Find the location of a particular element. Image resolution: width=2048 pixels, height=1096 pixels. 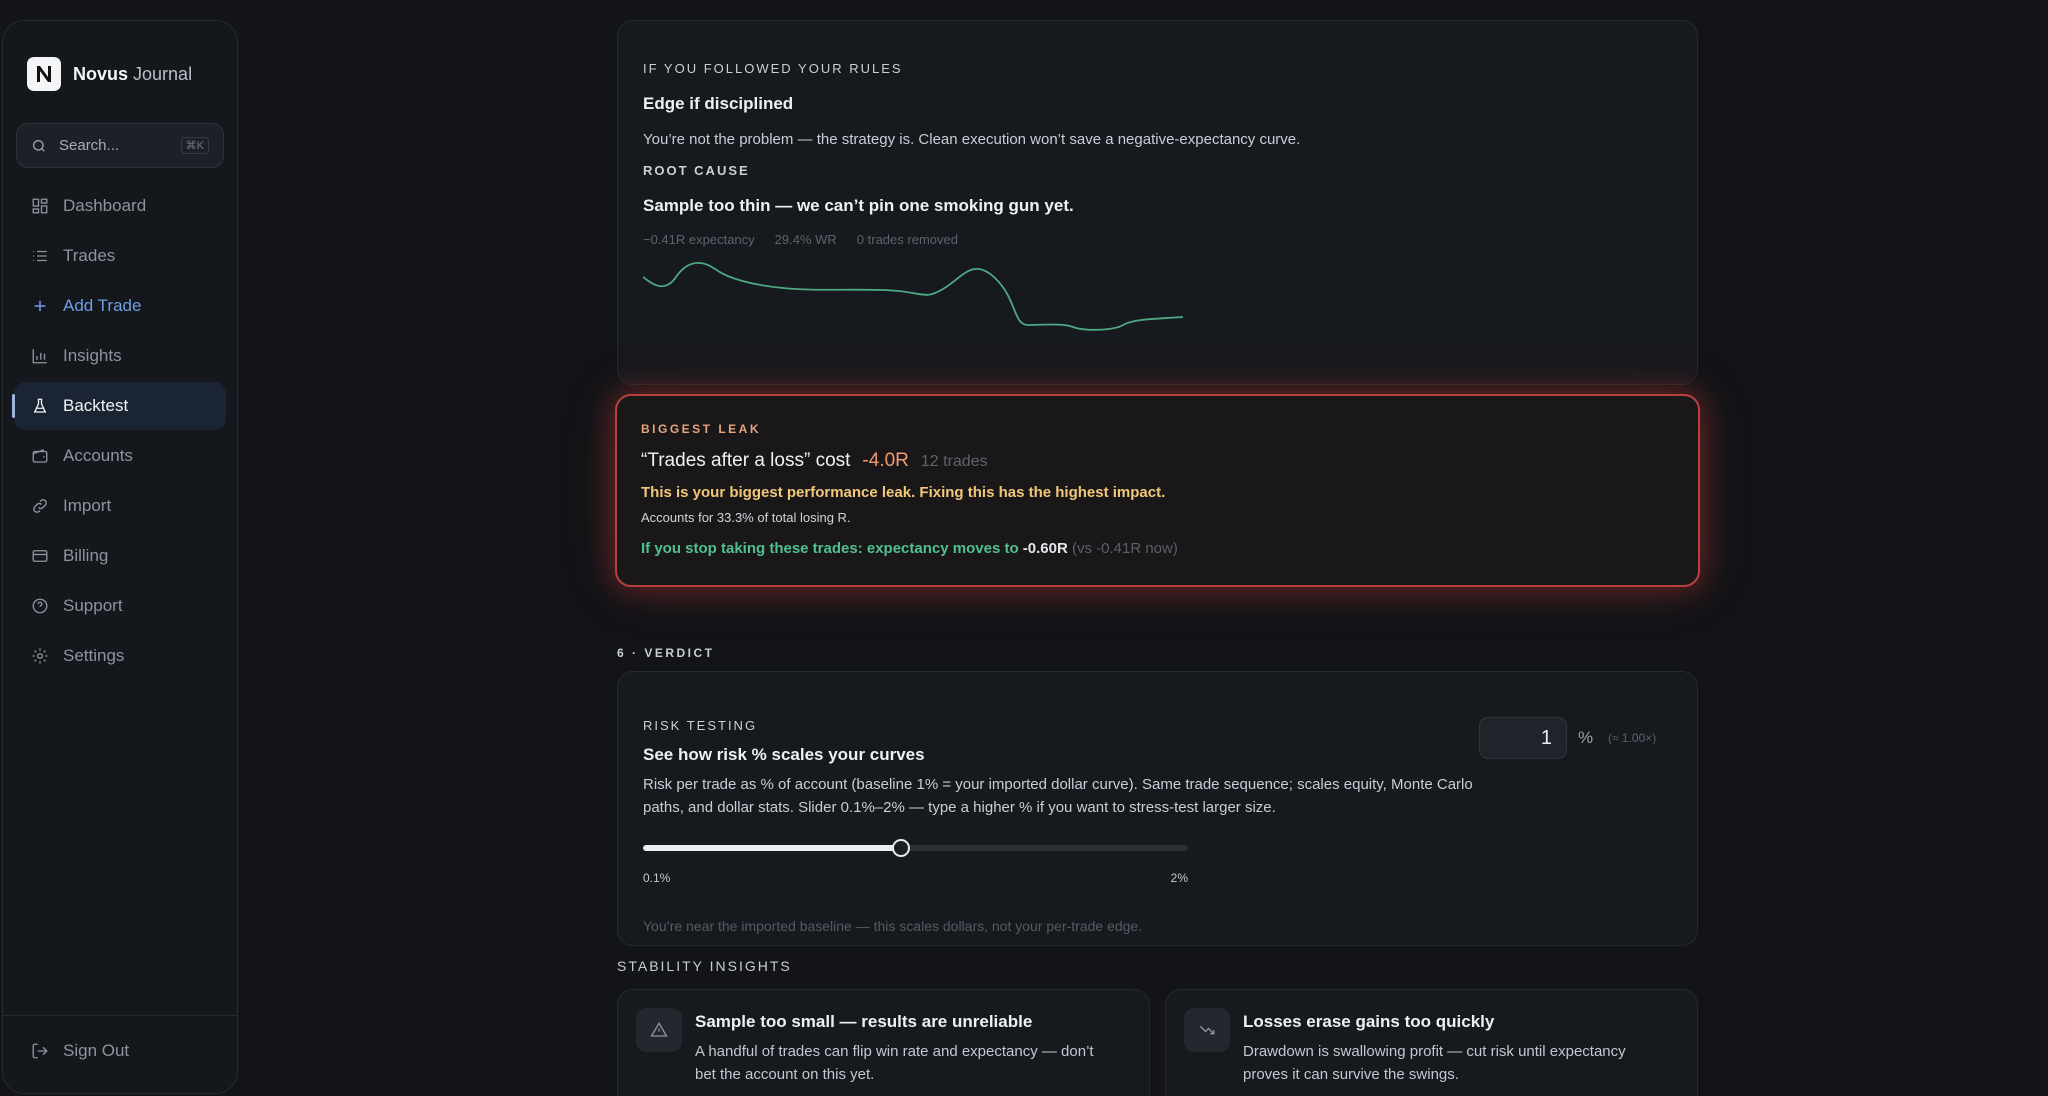

risk-heading: See how risk % scales your curves is located at coordinates (784, 754).